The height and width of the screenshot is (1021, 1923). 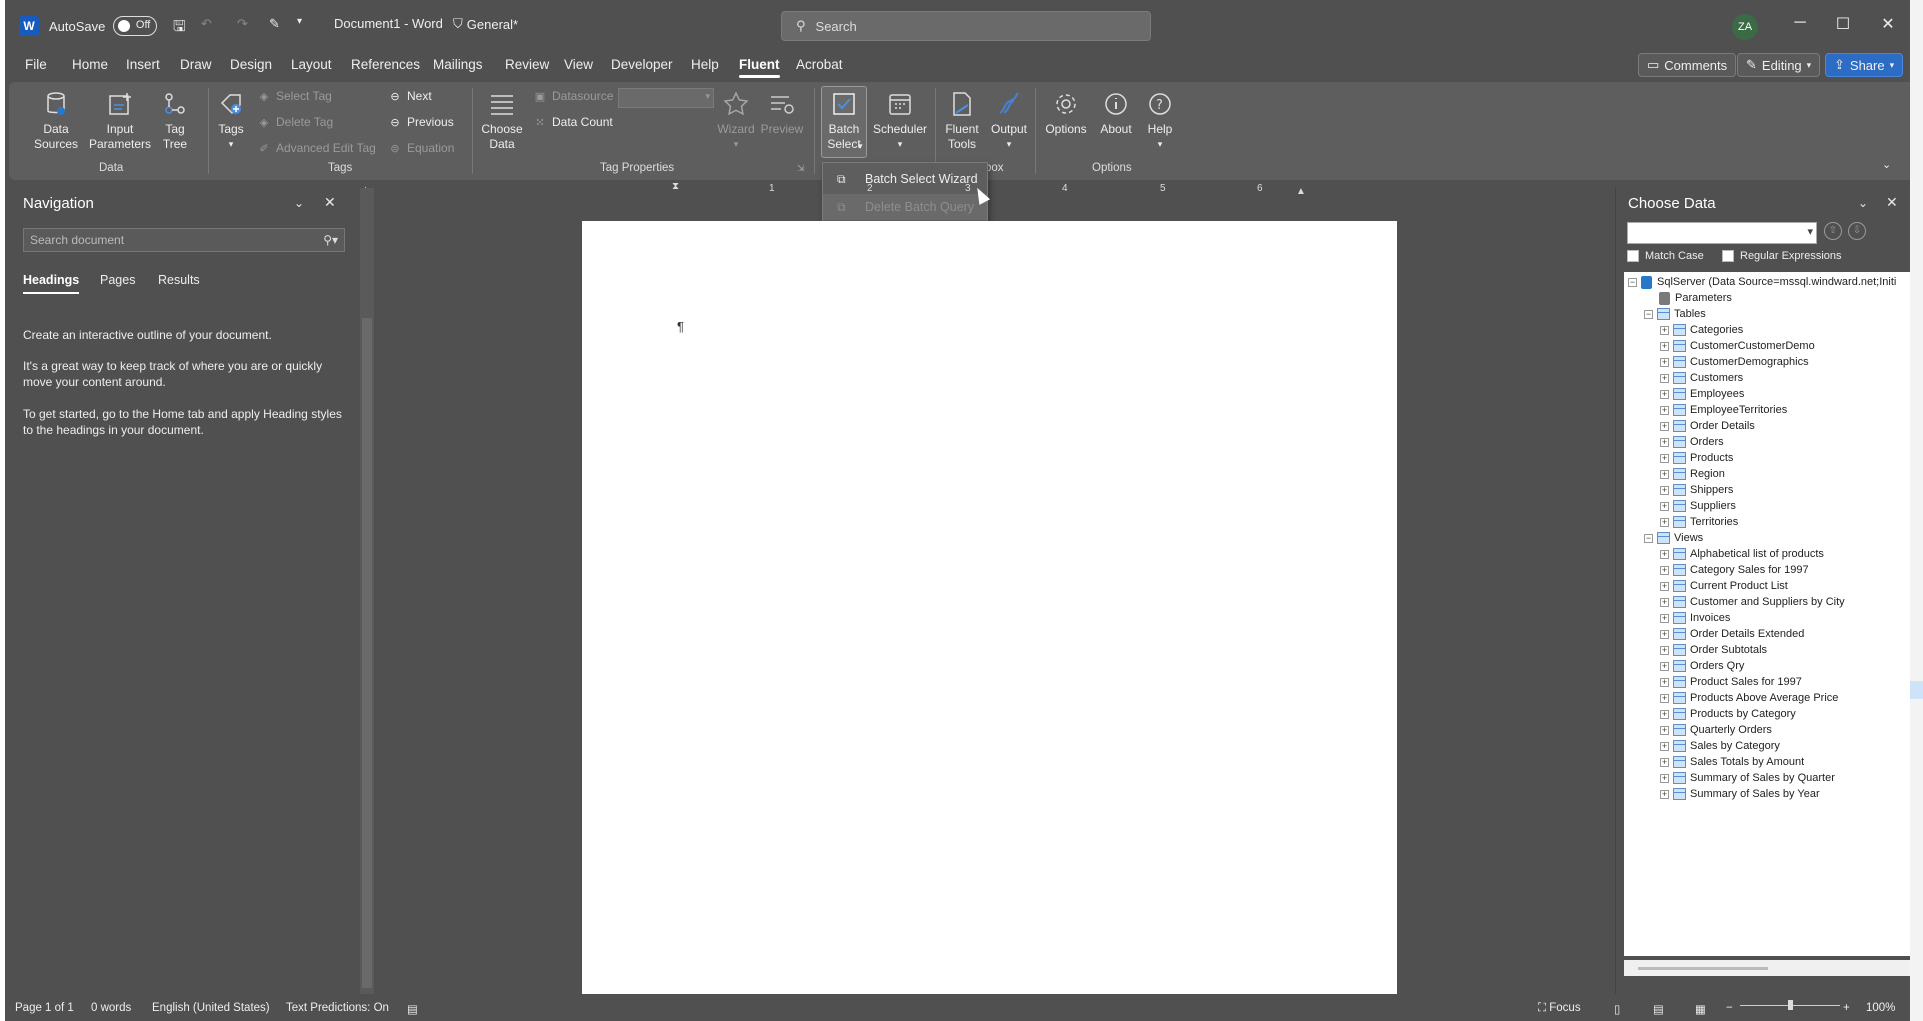 I want to click on redo-icon: ↷, so click(x=242, y=24).